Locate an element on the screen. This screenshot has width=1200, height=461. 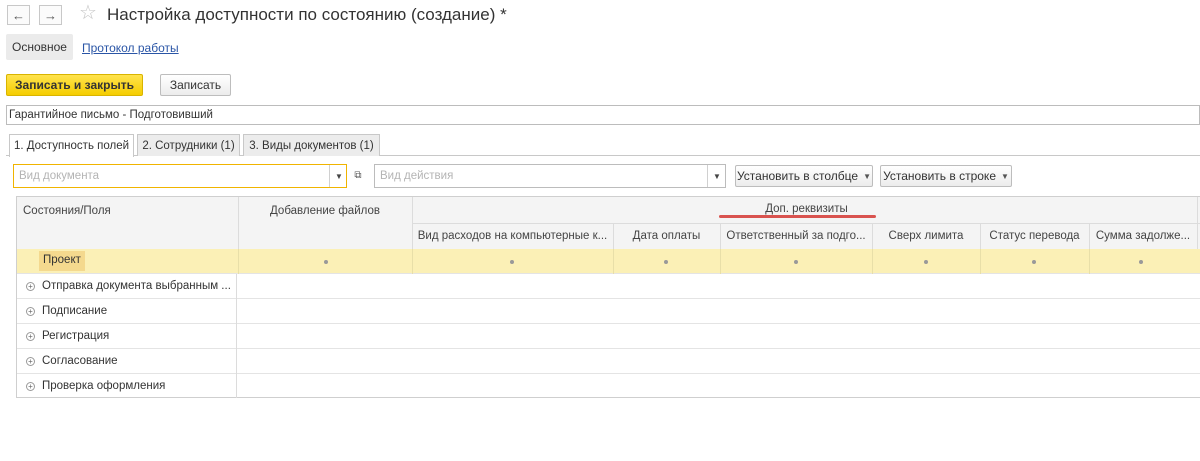
star-icon: ☆ is located at coordinates (88, 13).